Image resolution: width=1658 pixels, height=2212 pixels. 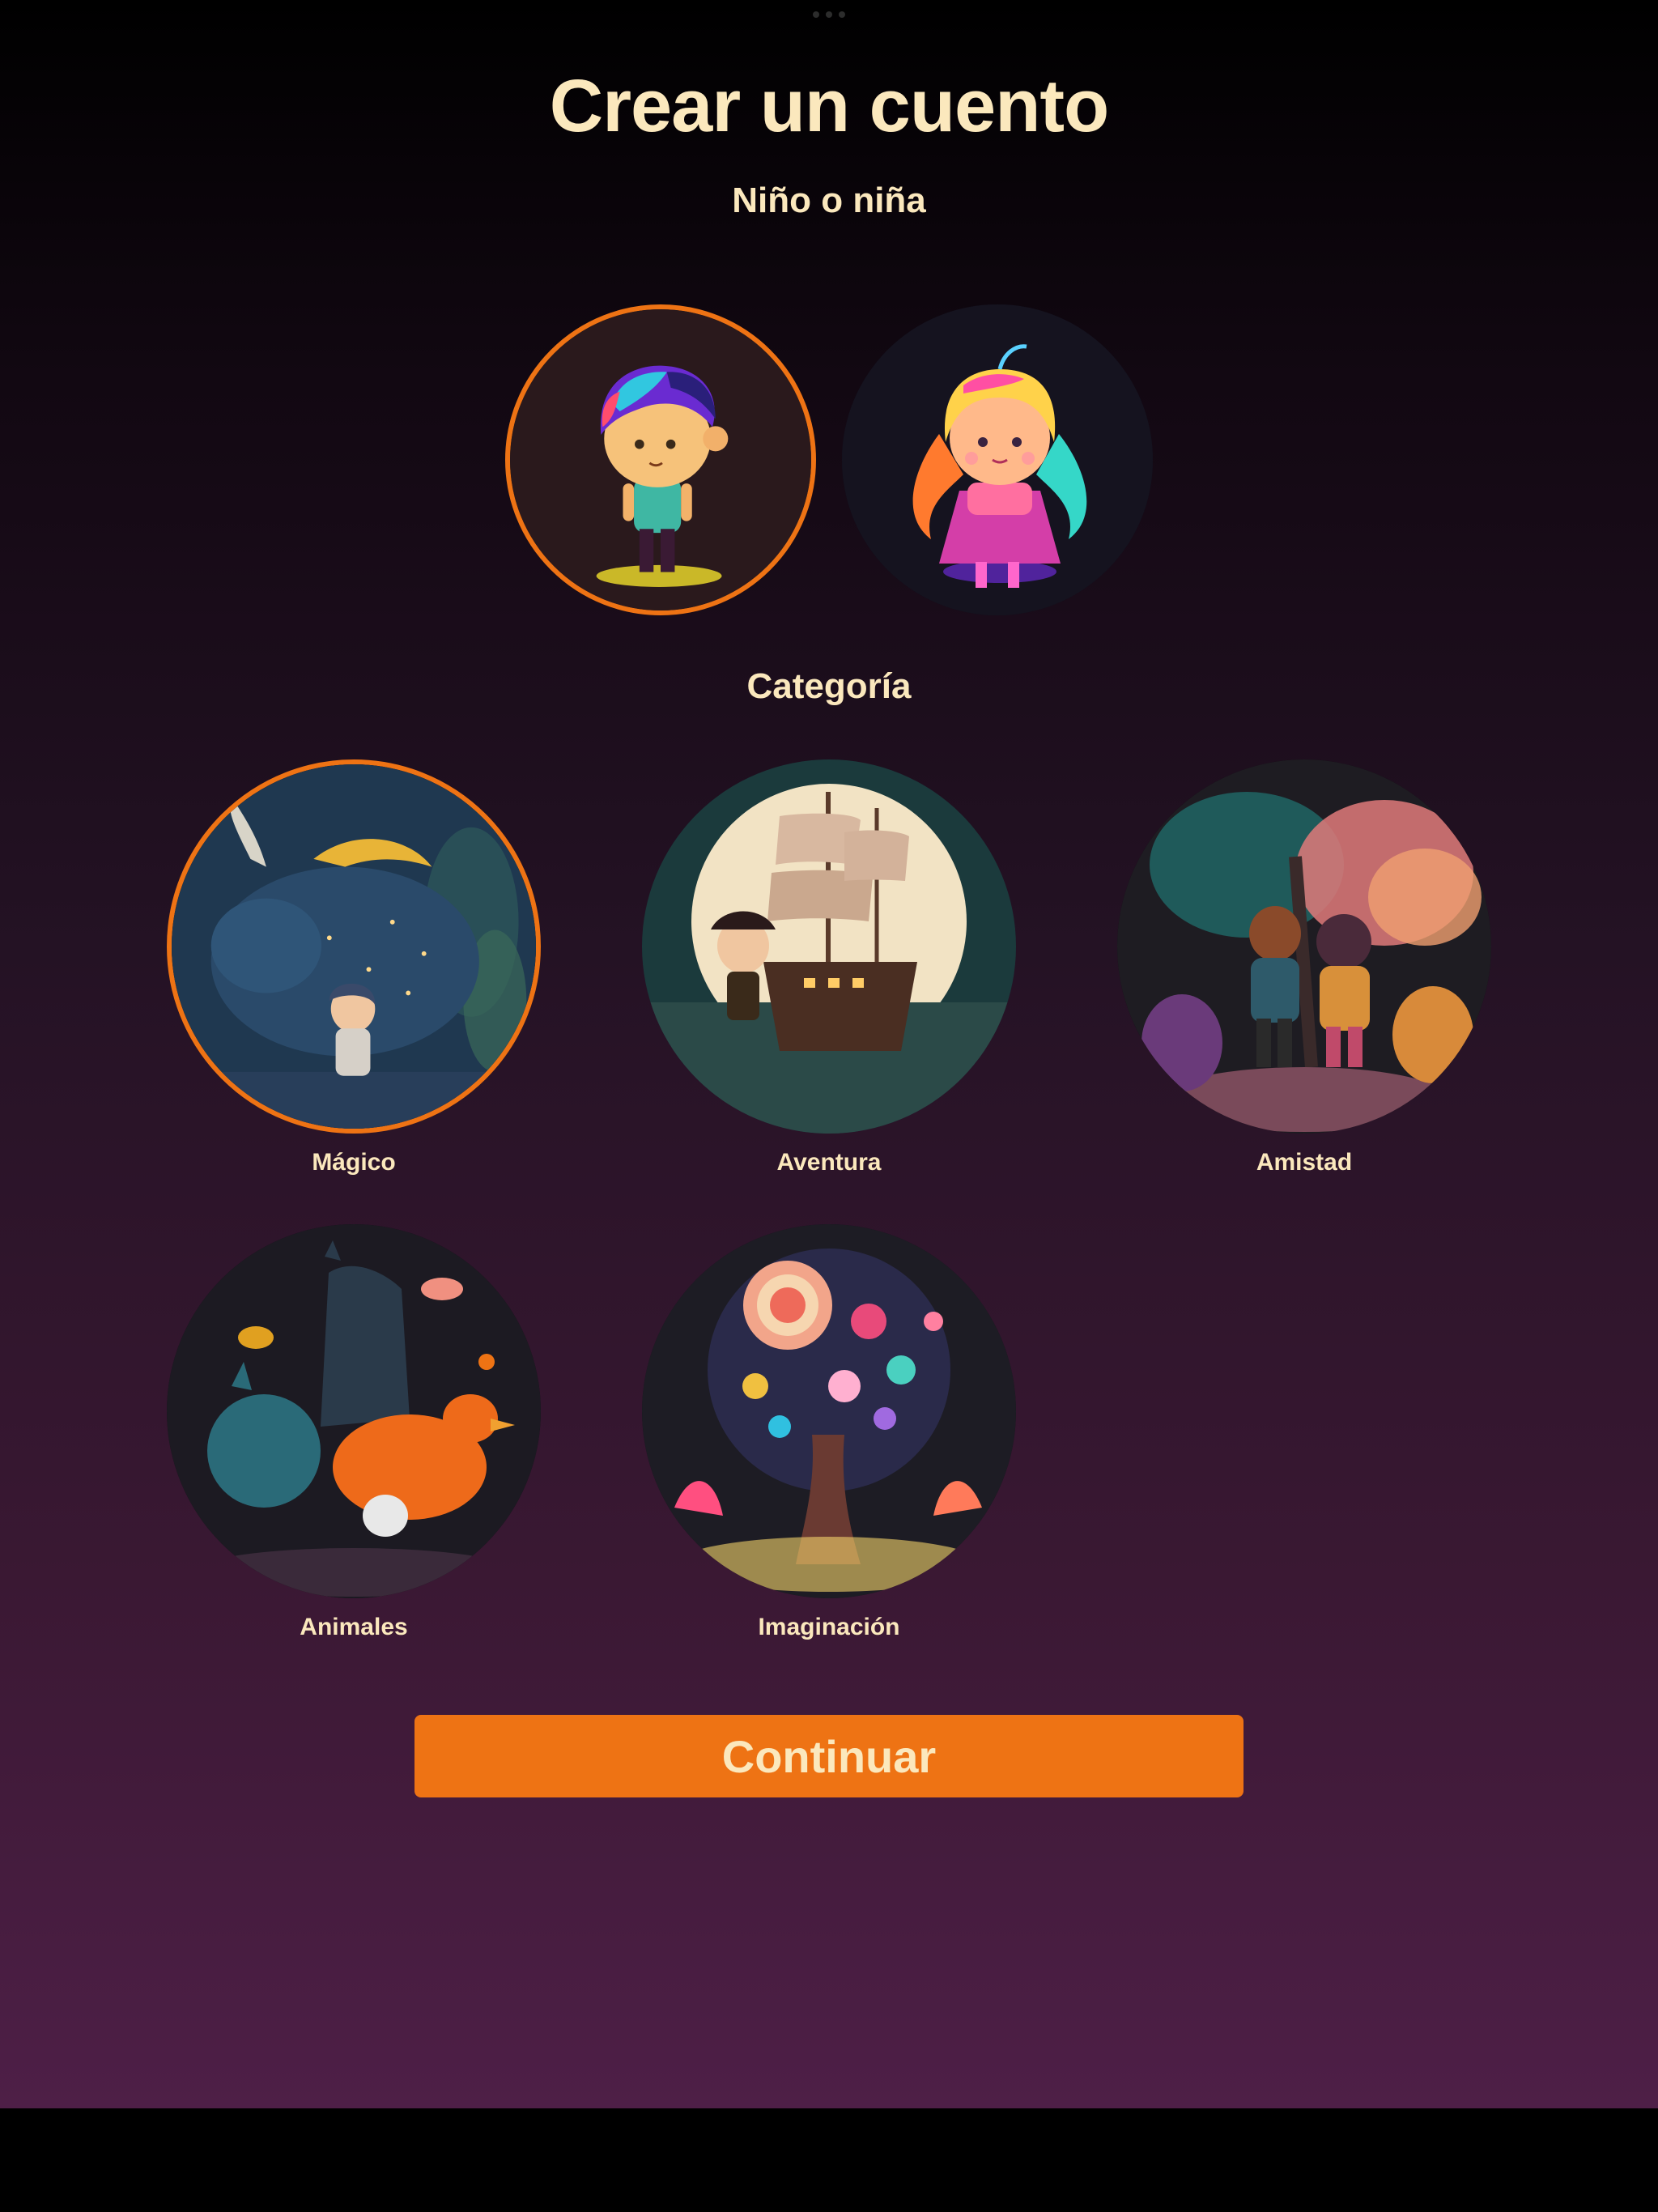 I want to click on category-label: Imaginación, so click(x=829, y=1627).